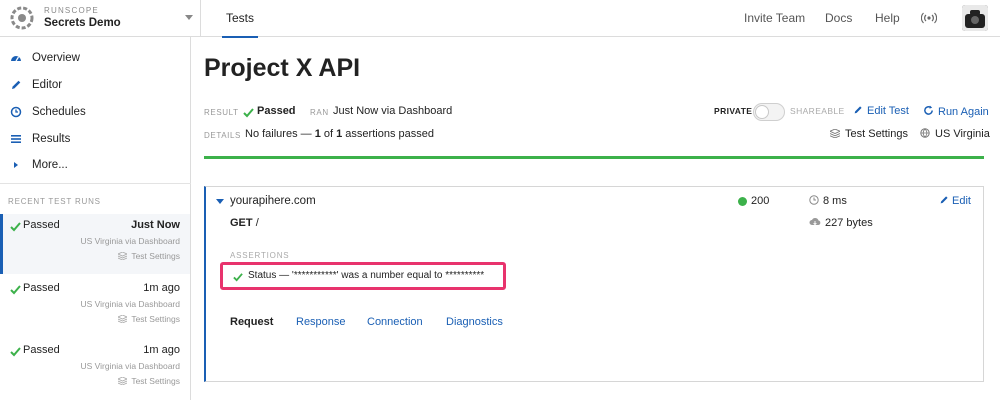 The image size is (1000, 400). I want to click on result-label: RESULT, so click(221, 112).